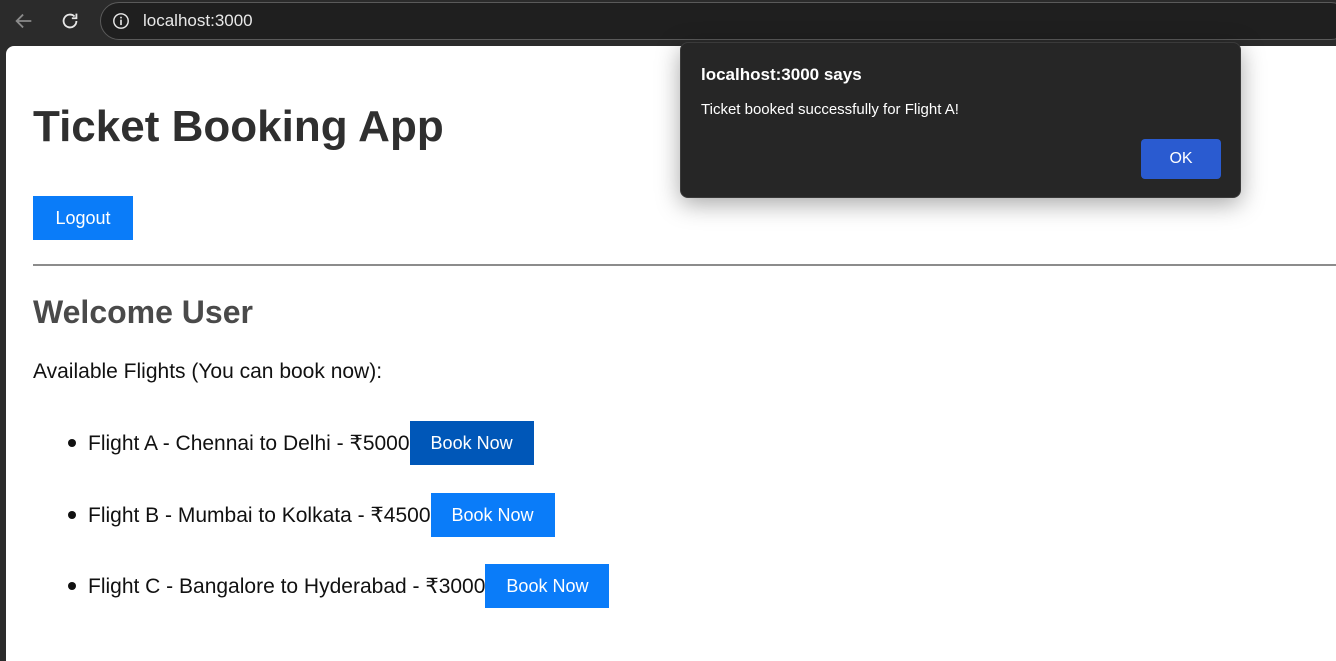 The image size is (1336, 661). Describe the element at coordinates (121, 21) in the screenshot. I see `info-icon` at that location.